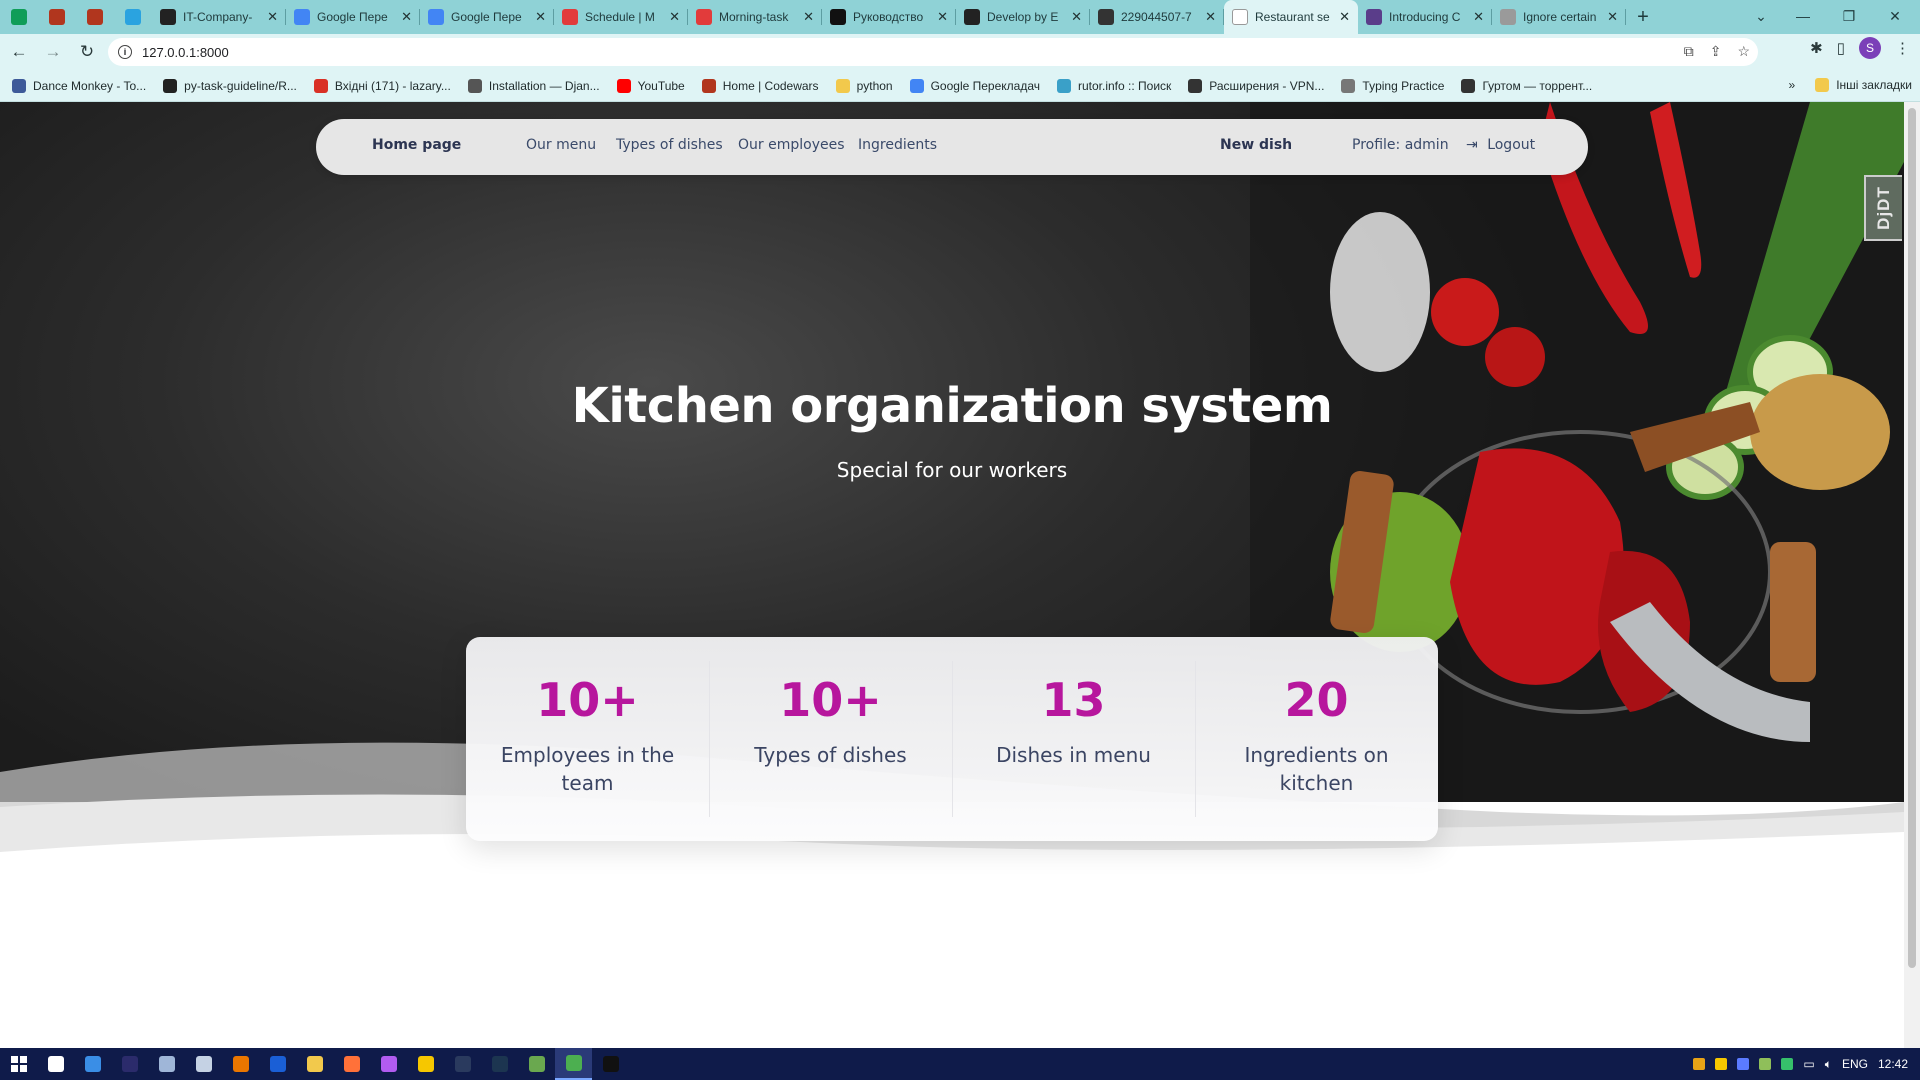 The image size is (1920, 1080). What do you see at coordinates (219, 17) in the screenshot?
I see `browser-tab: IT-Company- ✕` at bounding box center [219, 17].